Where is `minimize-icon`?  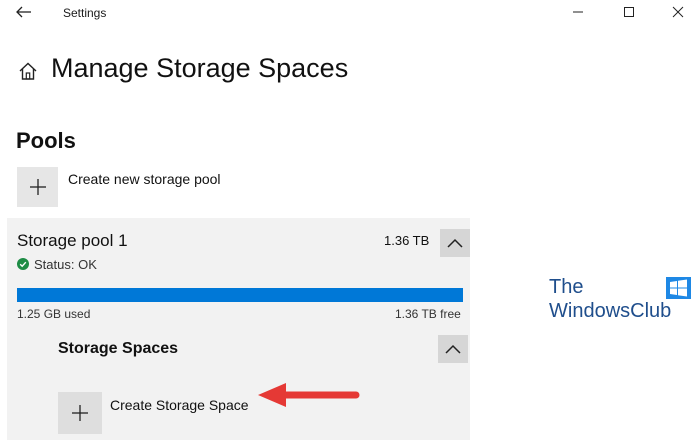
minimize-icon is located at coordinates (578, 12).